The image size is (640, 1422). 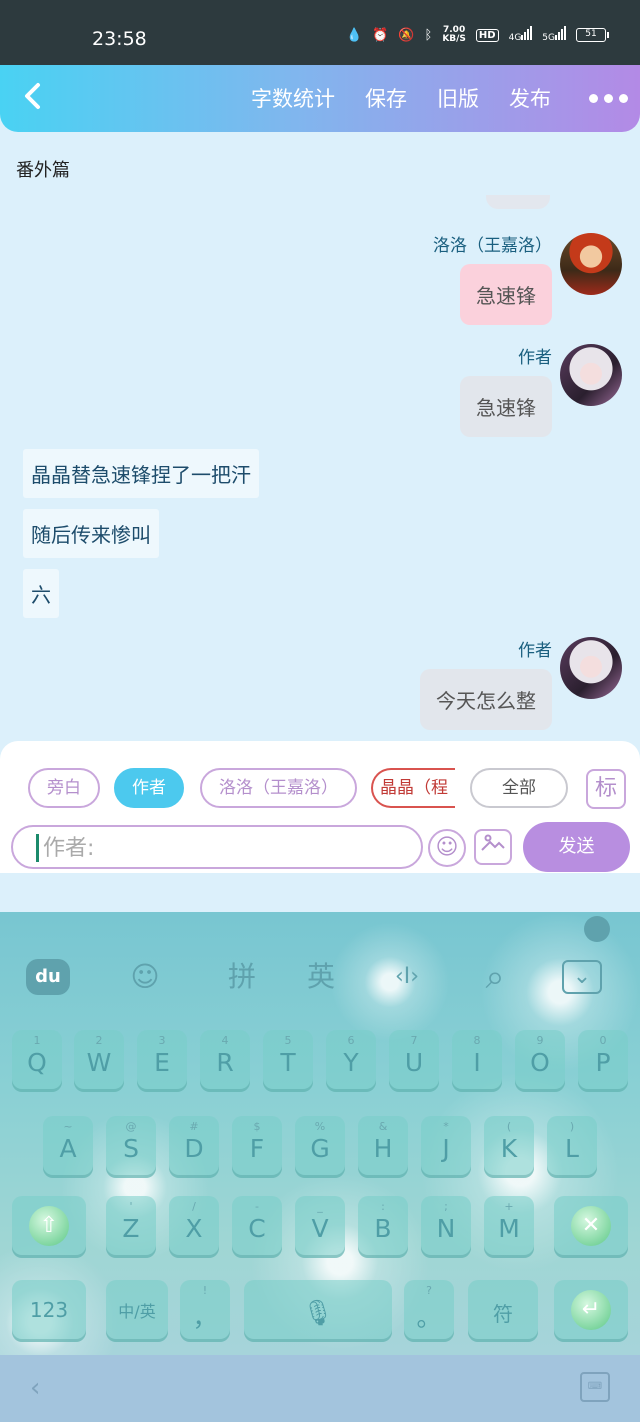 What do you see at coordinates (572, 1147) in the screenshot?
I see `key-l: ) L` at bounding box center [572, 1147].